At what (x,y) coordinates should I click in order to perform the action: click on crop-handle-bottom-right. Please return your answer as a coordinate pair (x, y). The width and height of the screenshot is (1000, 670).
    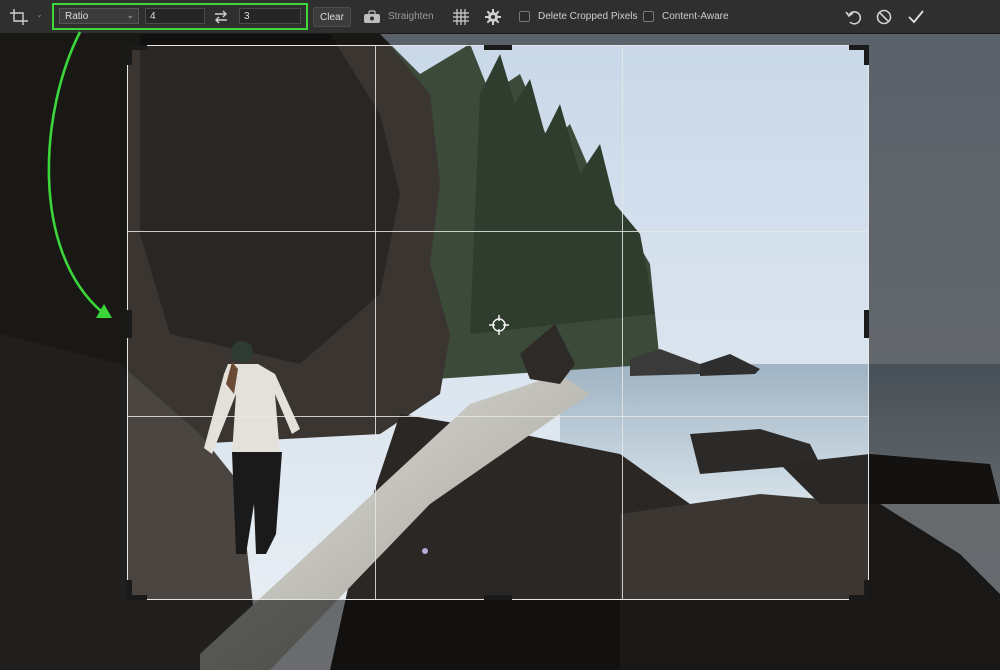
    Looking at the image, I should click on (866, 590).